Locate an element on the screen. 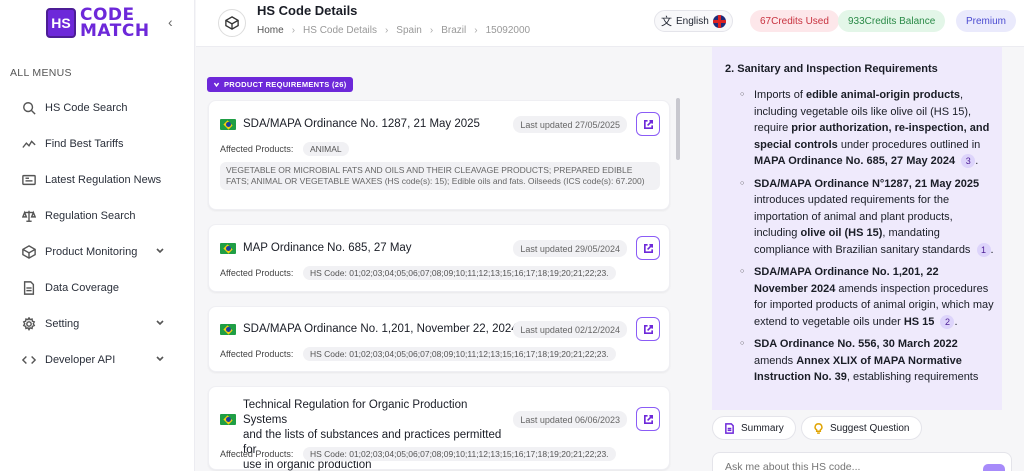 This screenshot has height=471, width=1024. suggest-question-label: Suggest Question is located at coordinates (870, 428).